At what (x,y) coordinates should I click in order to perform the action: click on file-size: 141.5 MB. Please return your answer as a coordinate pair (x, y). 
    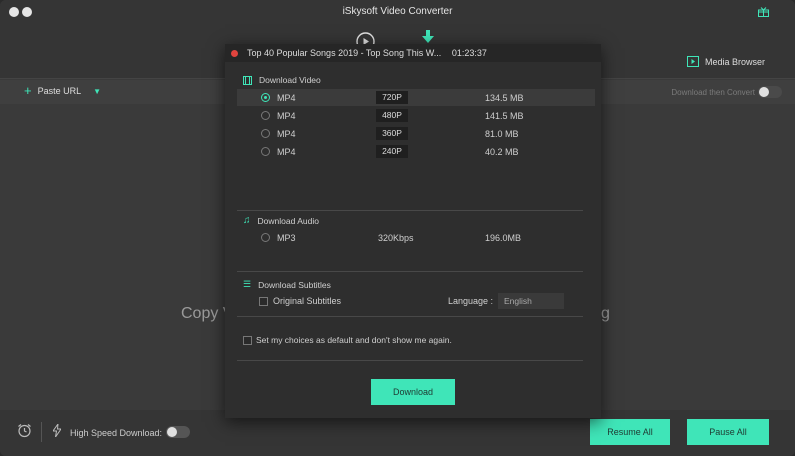
    Looking at the image, I should click on (504, 116).